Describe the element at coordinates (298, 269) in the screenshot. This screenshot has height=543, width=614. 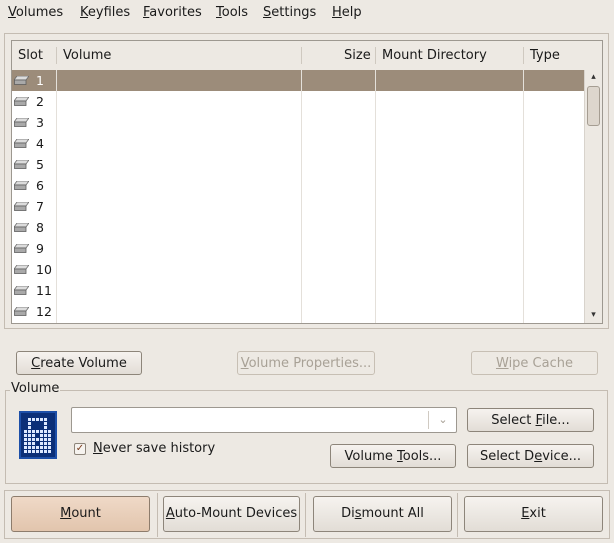
I see `slot-row: 10` at that location.